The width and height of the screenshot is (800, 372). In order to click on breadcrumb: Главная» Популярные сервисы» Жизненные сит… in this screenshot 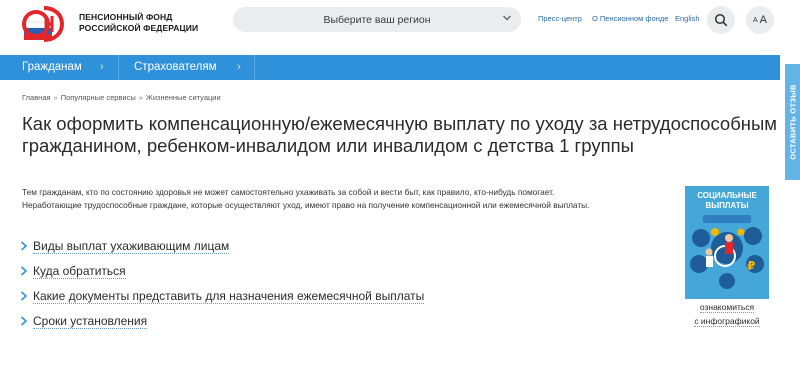, I will do `click(121, 97)`.